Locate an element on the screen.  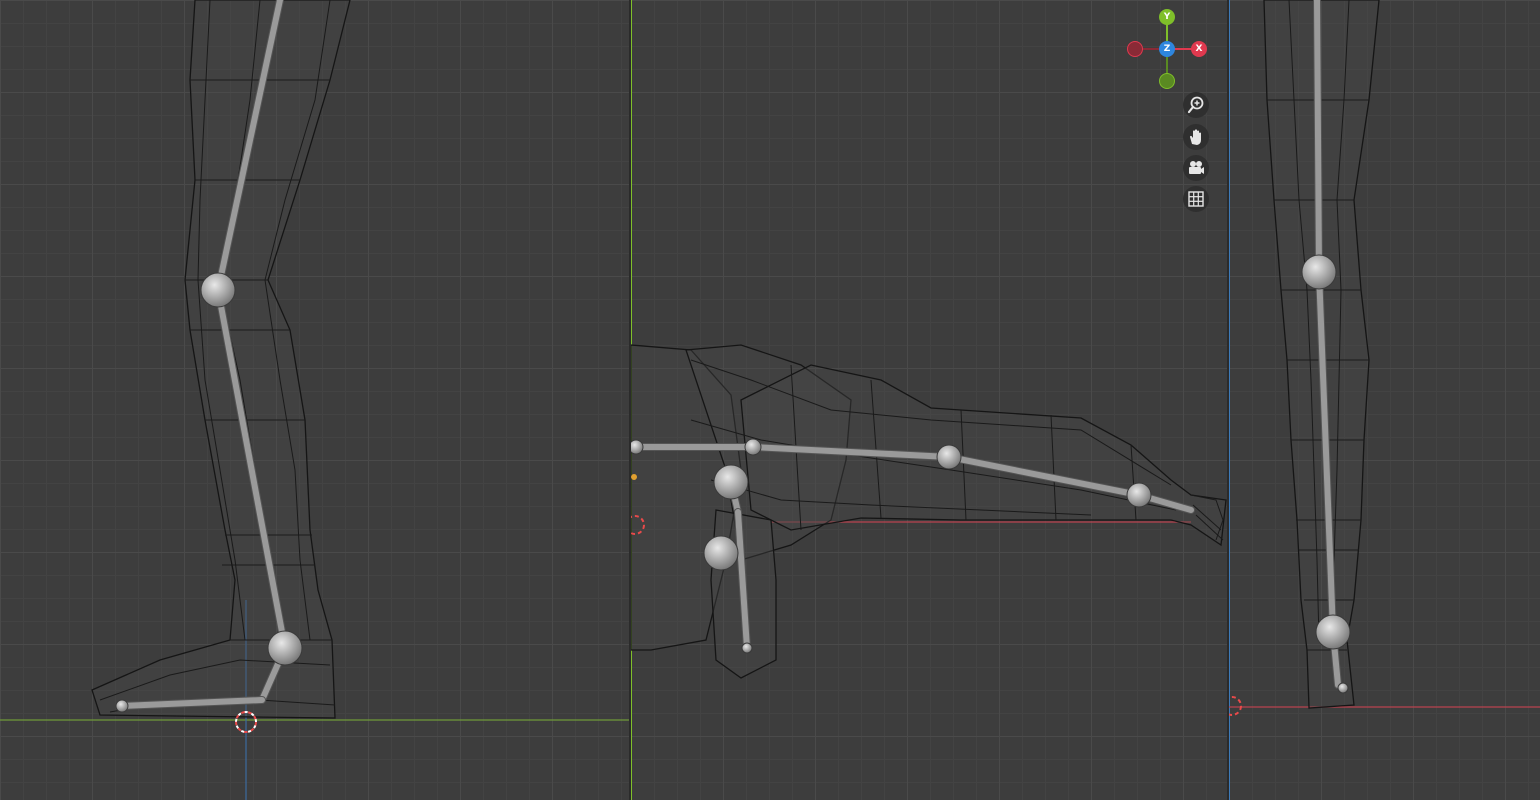
elbow-joint is located at coordinates (949, 457).